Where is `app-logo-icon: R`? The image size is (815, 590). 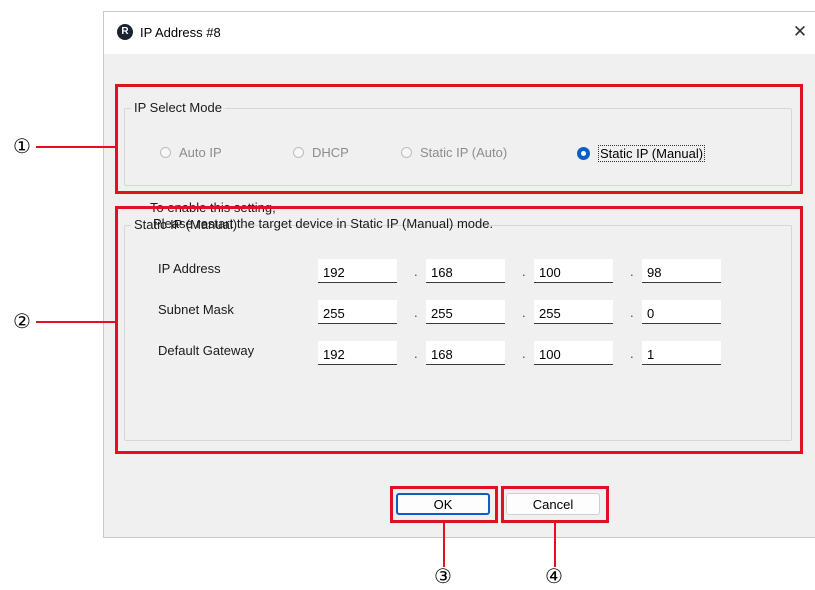 app-logo-icon: R is located at coordinates (125, 32).